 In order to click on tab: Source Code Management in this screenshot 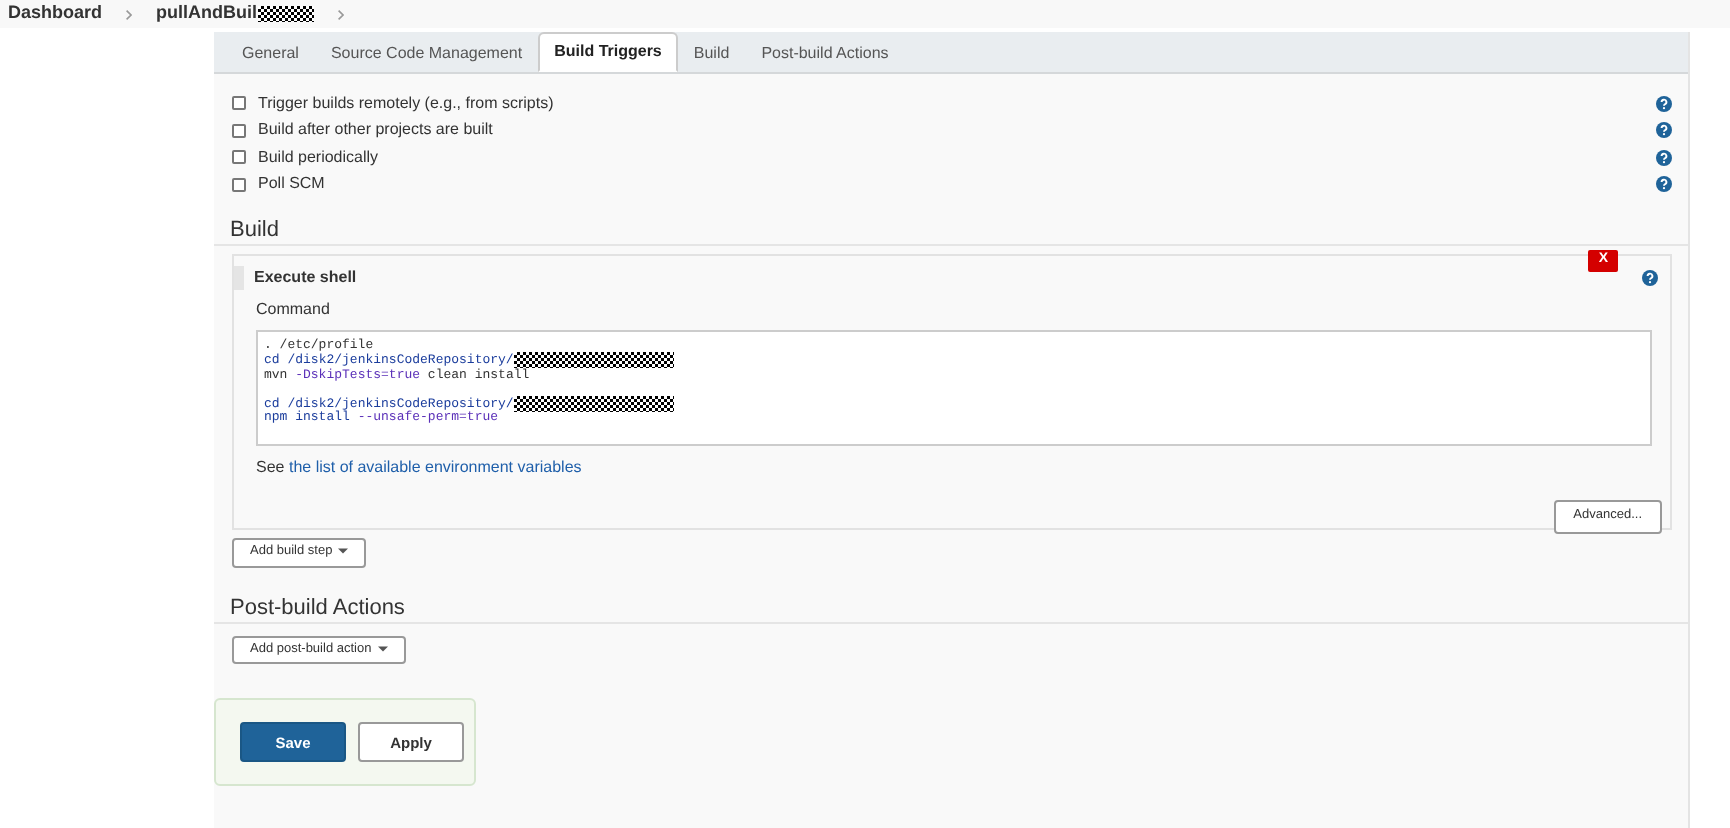, I will do `click(426, 54)`.